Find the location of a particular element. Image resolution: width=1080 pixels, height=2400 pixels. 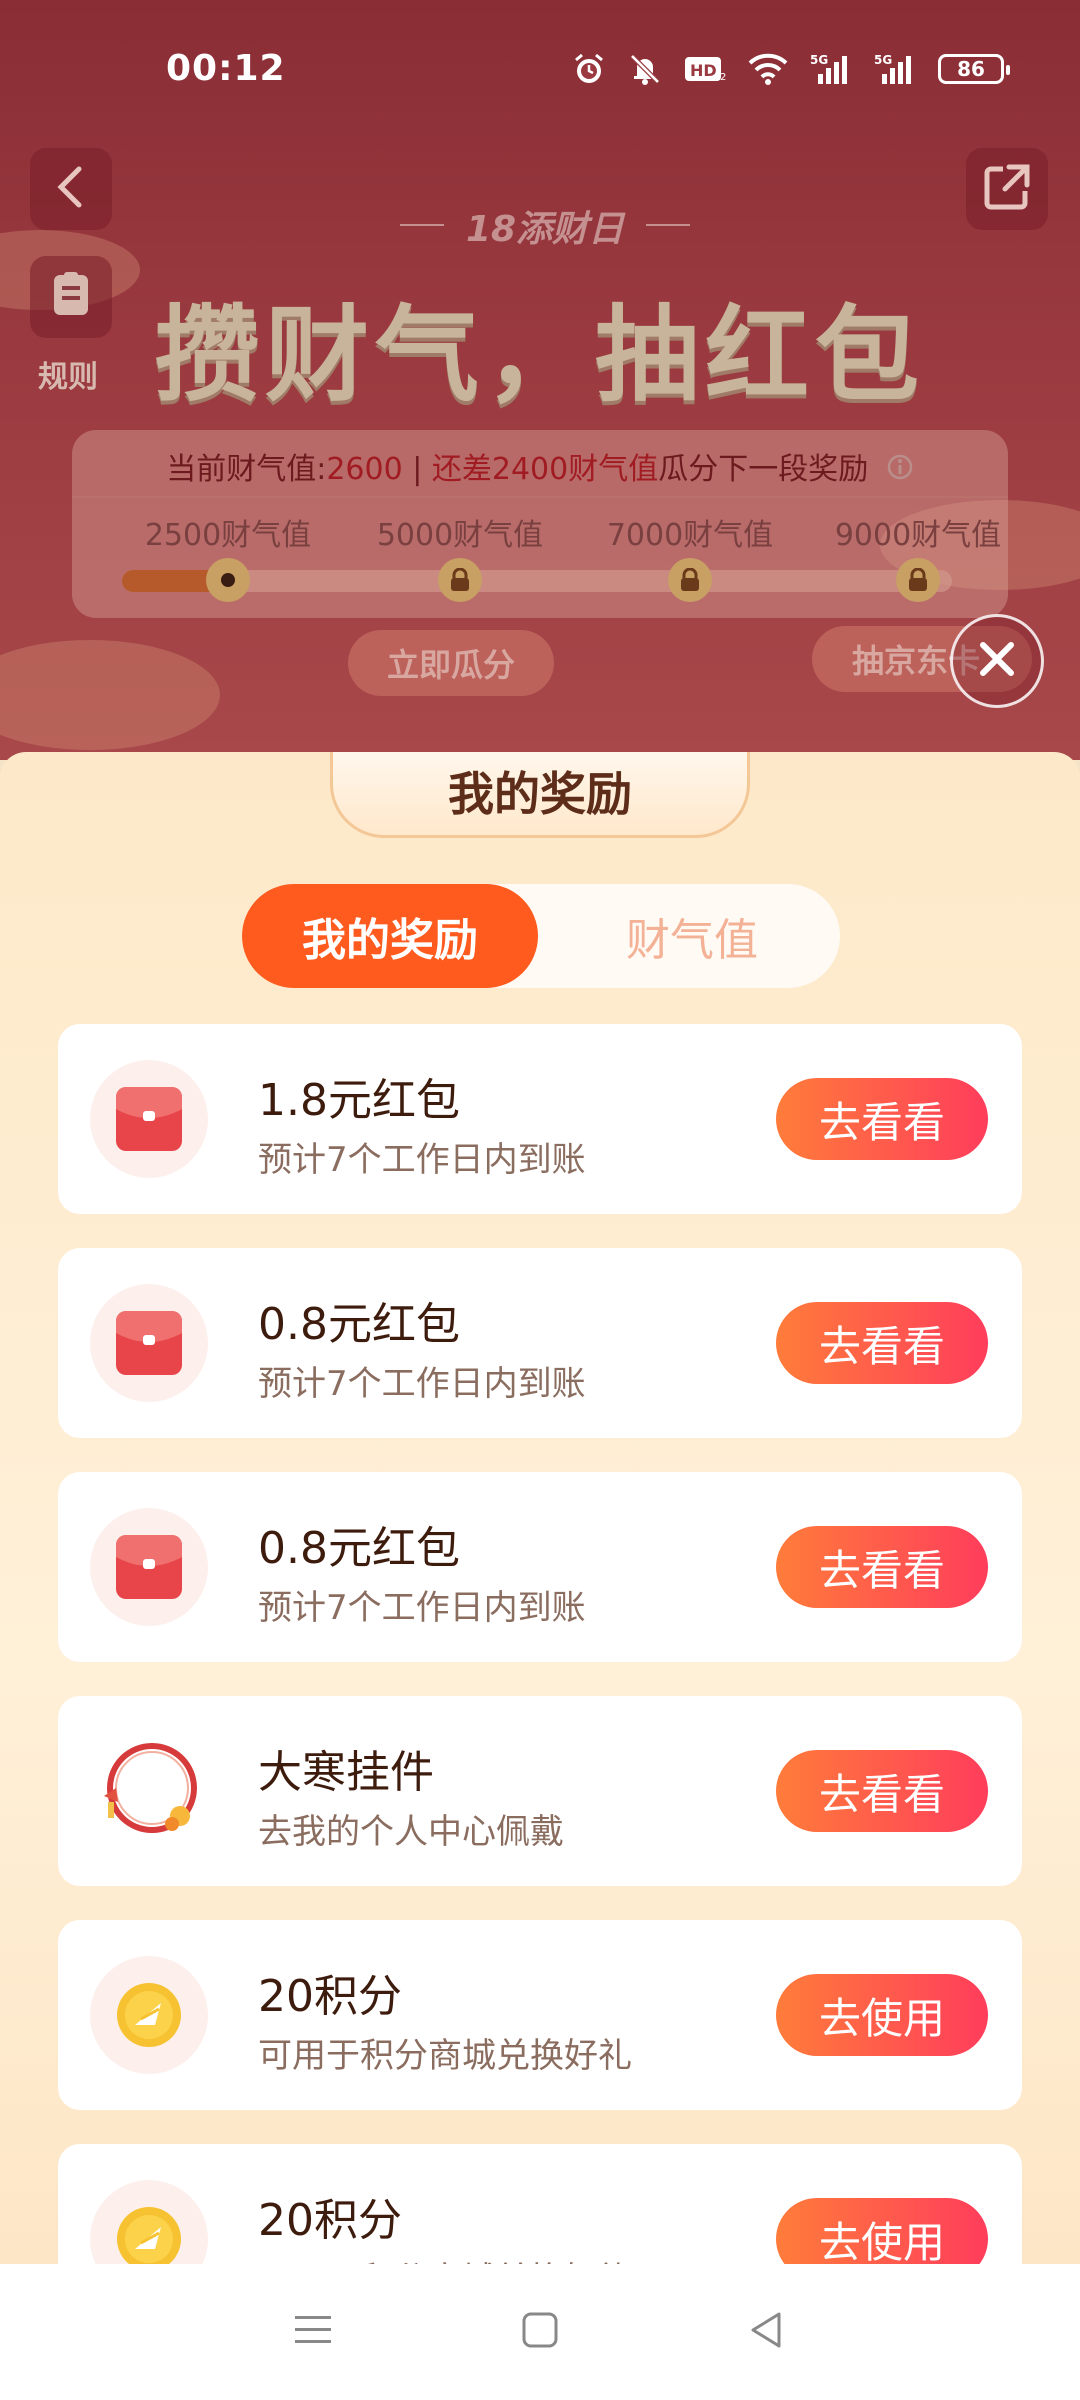

alarm-icon is located at coordinates (589, 69).